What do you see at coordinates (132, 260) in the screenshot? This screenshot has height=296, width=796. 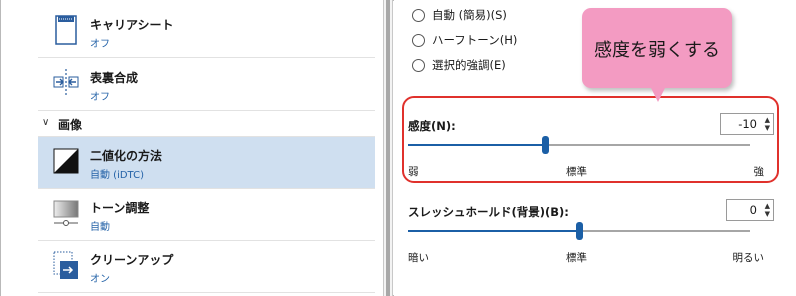 I see `item-title: クリーンアップ` at bounding box center [132, 260].